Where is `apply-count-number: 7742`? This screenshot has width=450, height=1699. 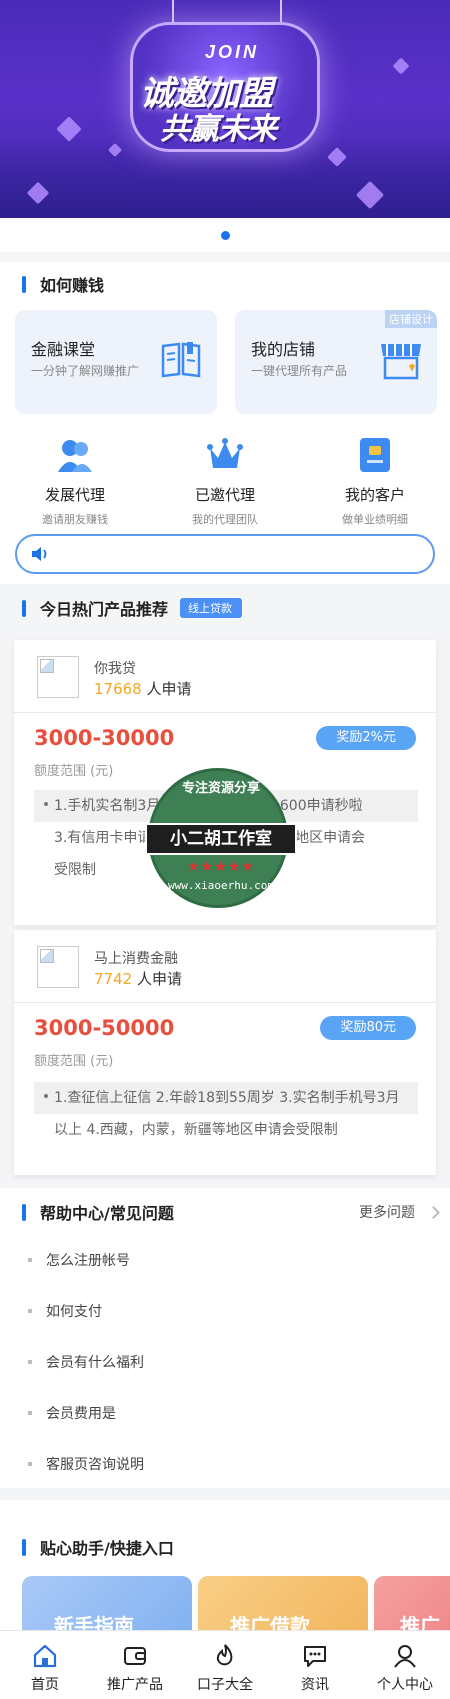
apply-count-number: 7742 is located at coordinates (113, 979).